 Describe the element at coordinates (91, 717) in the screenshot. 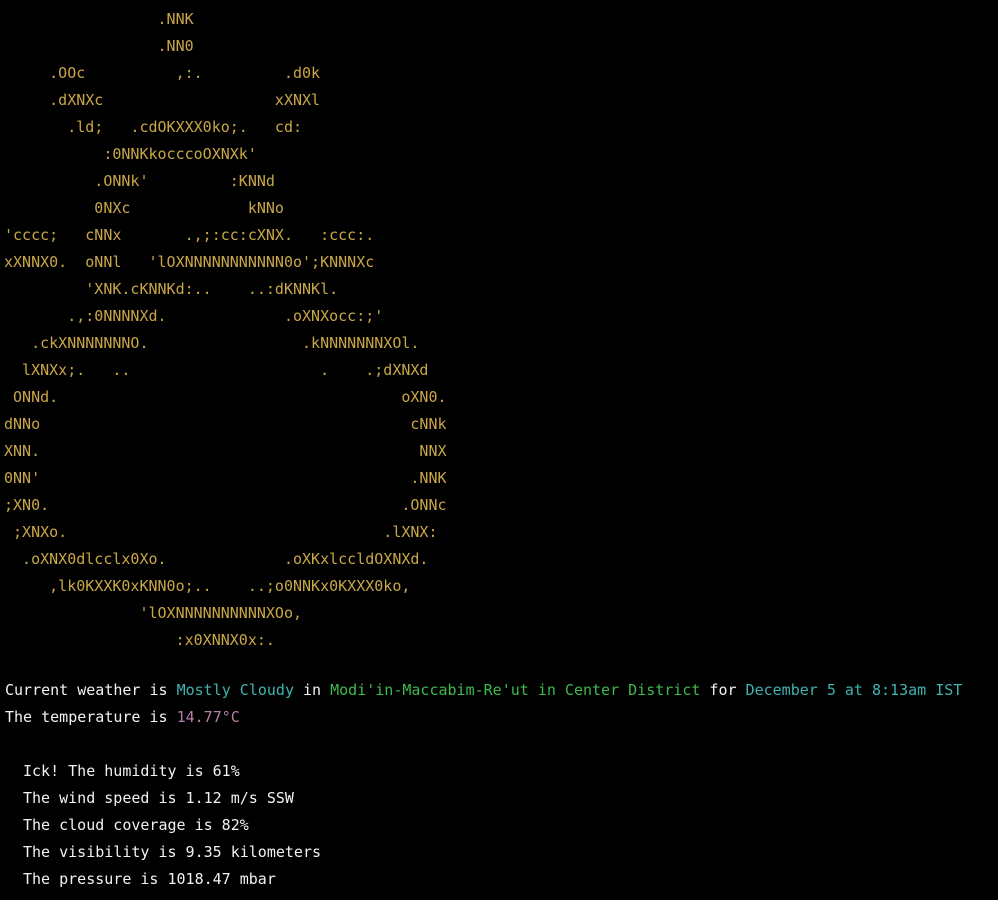

I see `temperature-prefix: The temperature is` at that location.